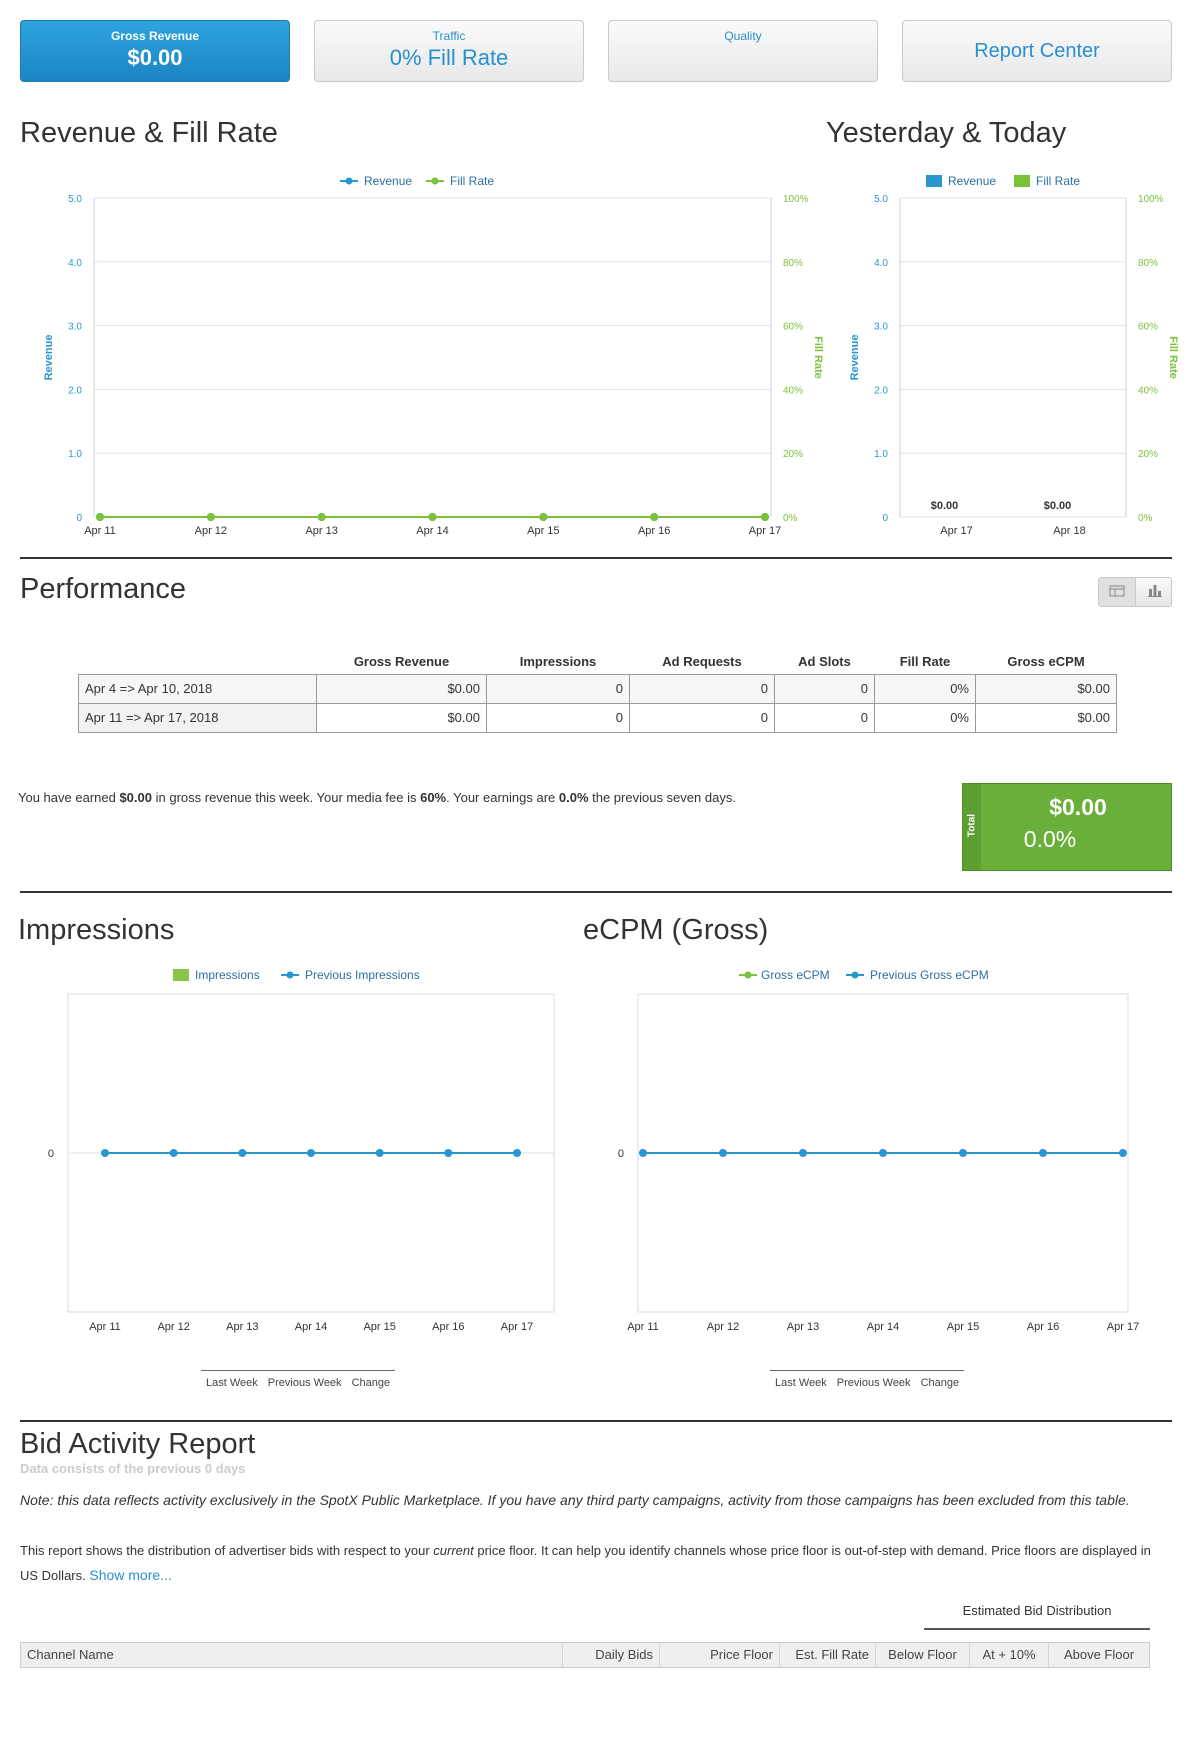  What do you see at coordinates (69, 797) in the screenshot?
I see `summary-text: You have earned` at bounding box center [69, 797].